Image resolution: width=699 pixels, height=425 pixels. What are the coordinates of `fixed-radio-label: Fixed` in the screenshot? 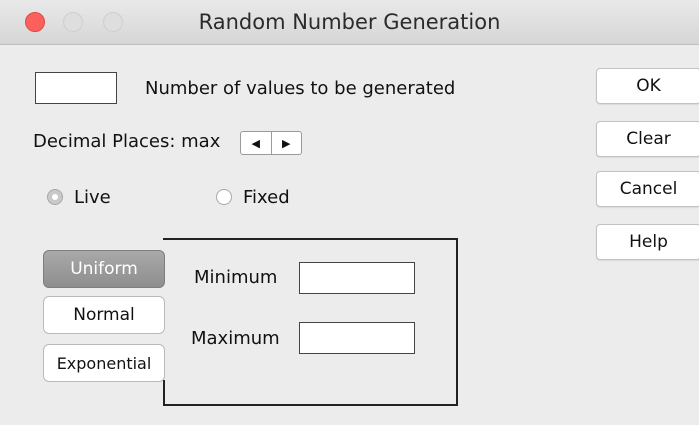 It's located at (266, 197).